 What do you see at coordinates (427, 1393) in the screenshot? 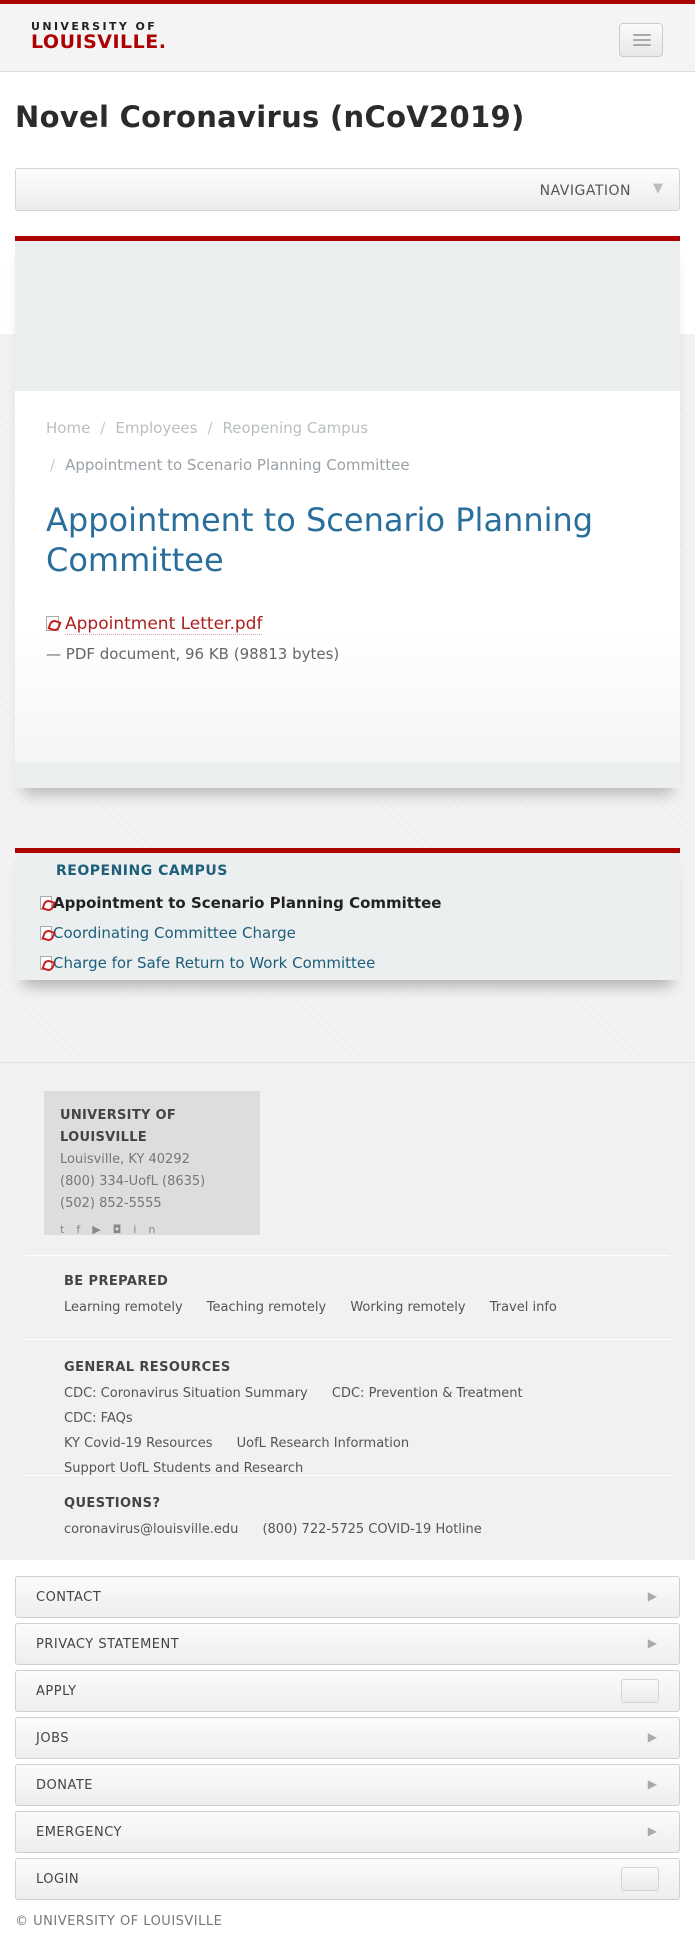
I see `link-cdc-prevention: CDC: Prevention & Treatment` at bounding box center [427, 1393].